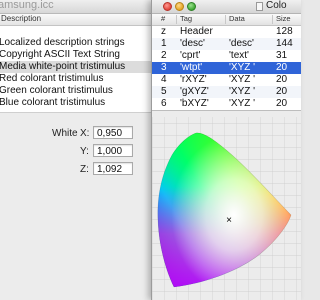 The width and height of the screenshot is (320, 300). What do you see at coordinates (85, 133) in the screenshot?
I see `x-label: X:` at bounding box center [85, 133].